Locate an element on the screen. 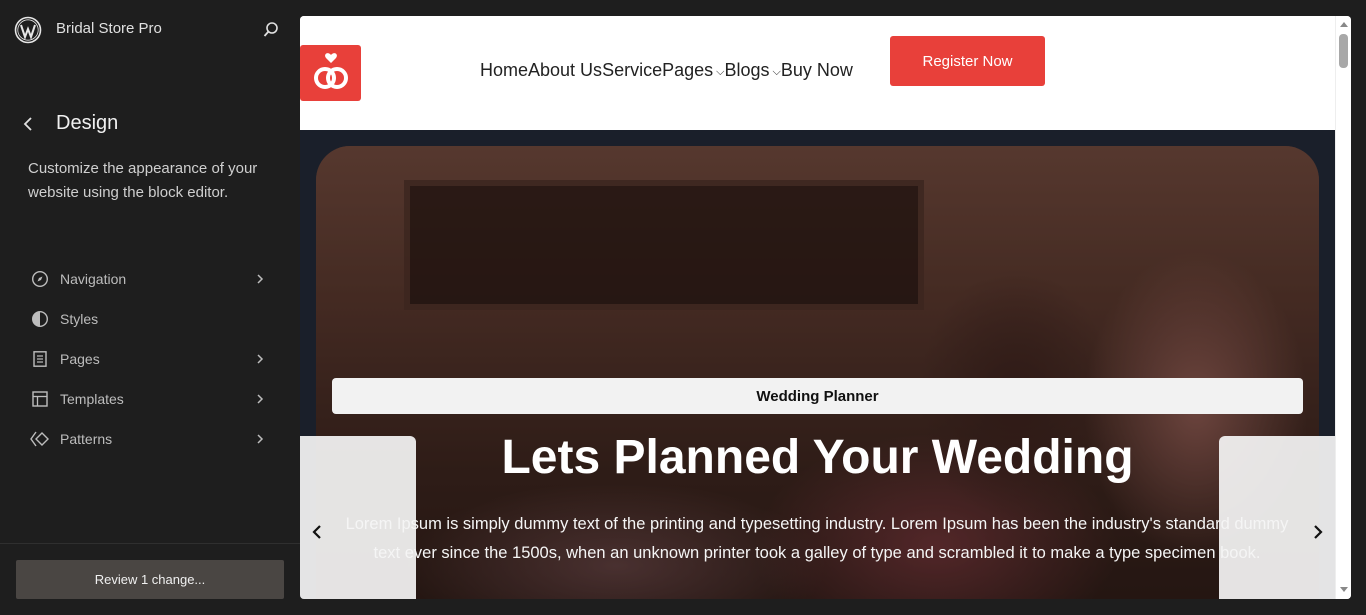 The image size is (1366, 615). hero-title: Lets Planned Your Wedding is located at coordinates (817, 457).